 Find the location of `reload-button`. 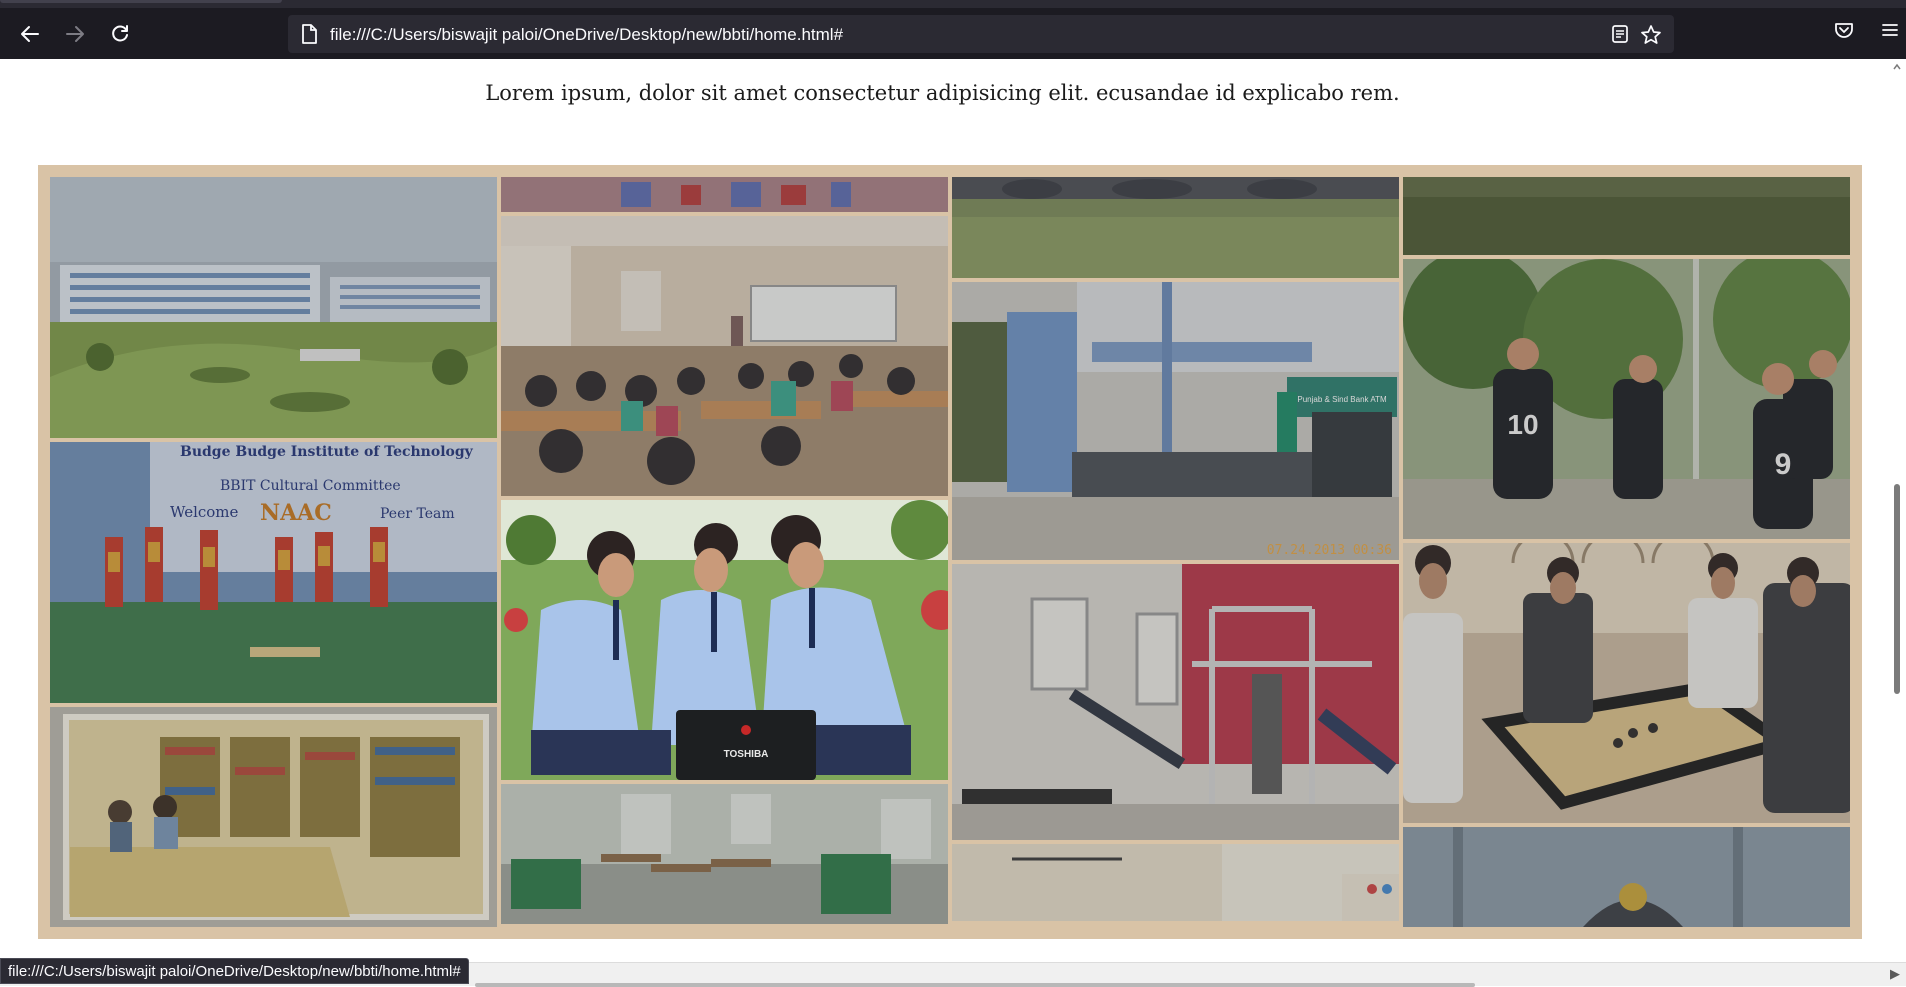

reload-button is located at coordinates (120, 34).